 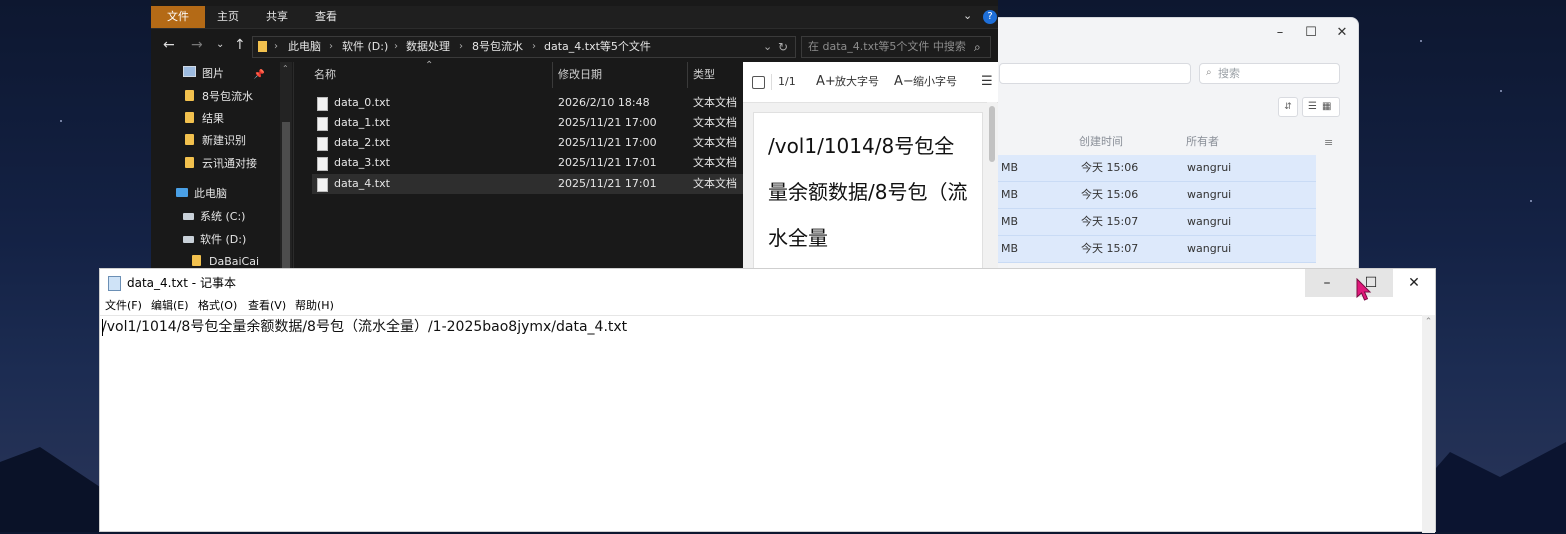 What do you see at coordinates (1364, 289) in the screenshot?
I see `mouse-pointer-icon` at bounding box center [1364, 289].